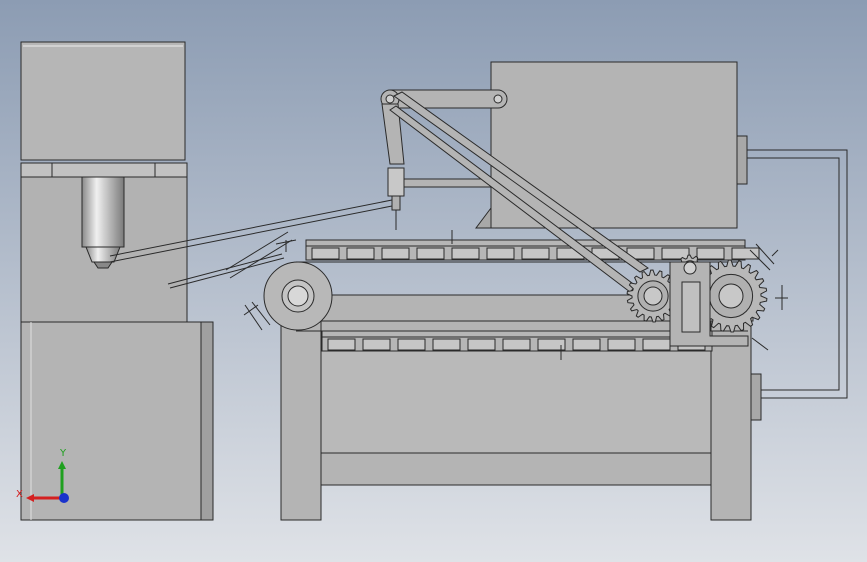 The width and height of the screenshot is (867, 562). I want to click on press-base, so click(117, 421).